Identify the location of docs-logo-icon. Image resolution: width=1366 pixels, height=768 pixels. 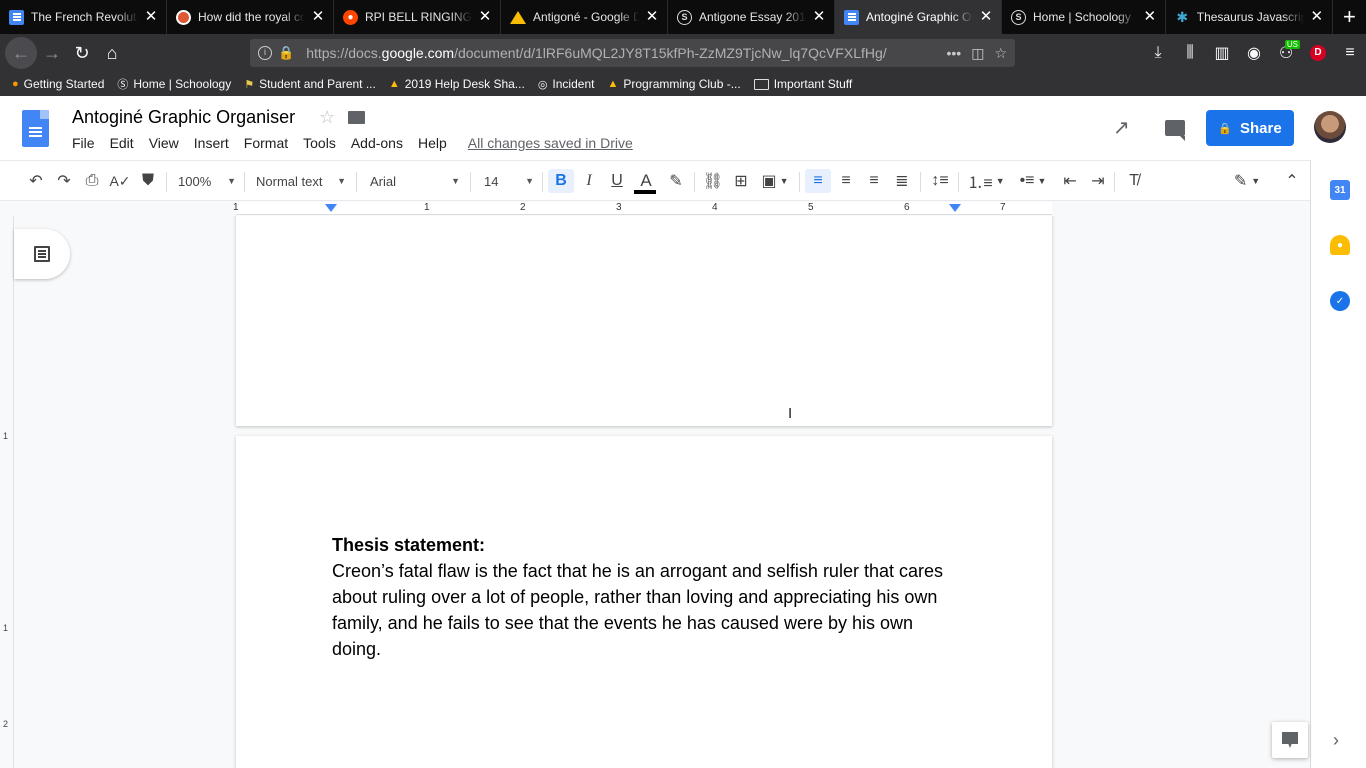
(35, 128).